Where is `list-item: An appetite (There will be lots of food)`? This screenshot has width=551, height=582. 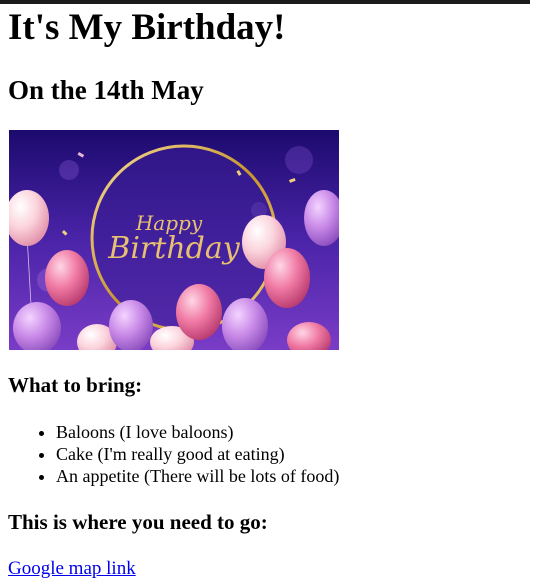
list-item: An appetite (There will be lots of food) is located at coordinates (197, 476).